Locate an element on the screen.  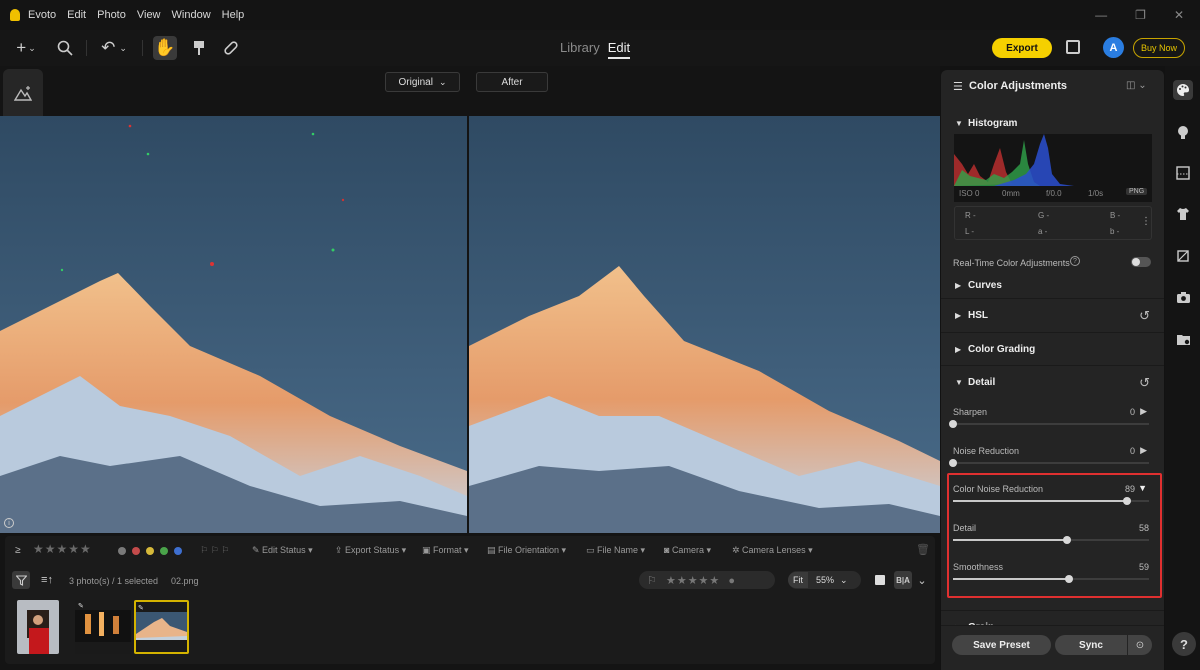
readout-g: G - is located at coordinates (1044, 215).